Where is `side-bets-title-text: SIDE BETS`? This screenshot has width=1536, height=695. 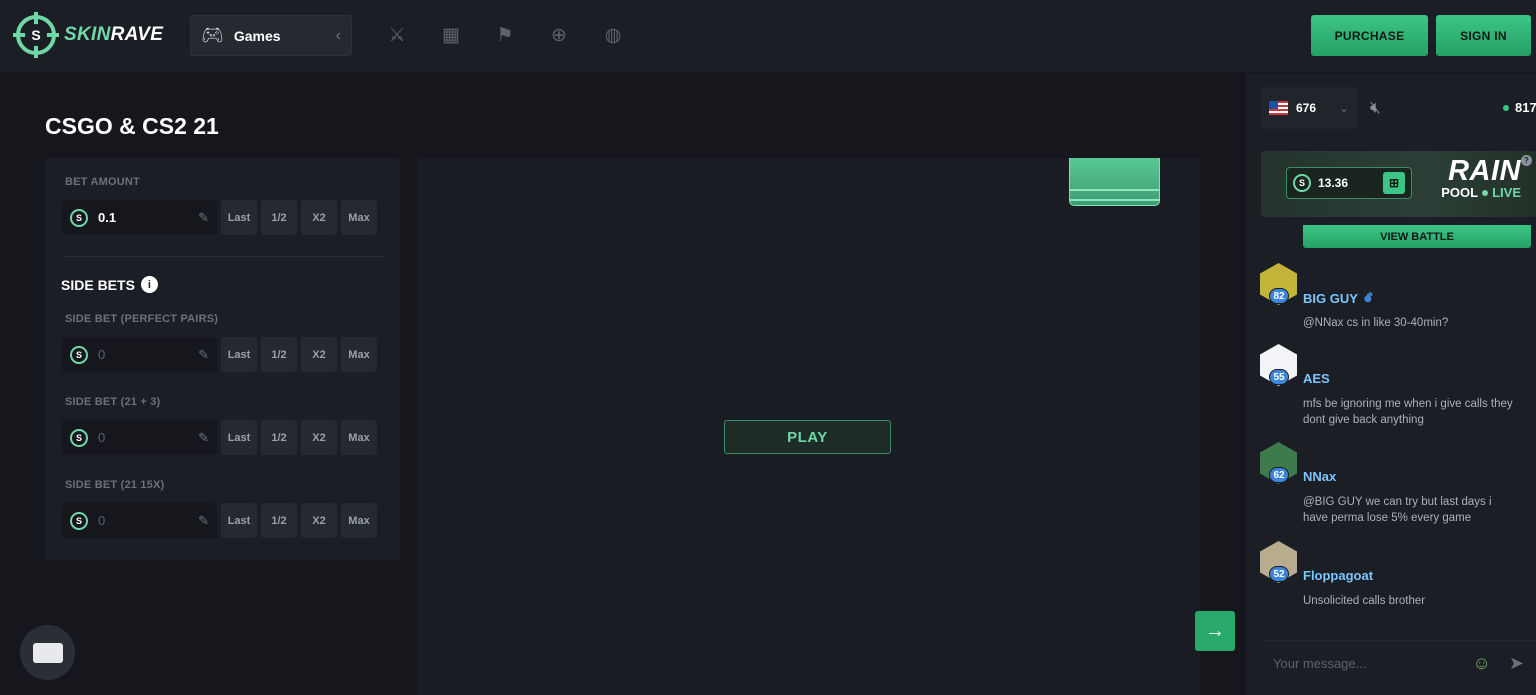 side-bets-title-text: SIDE BETS is located at coordinates (98, 284).